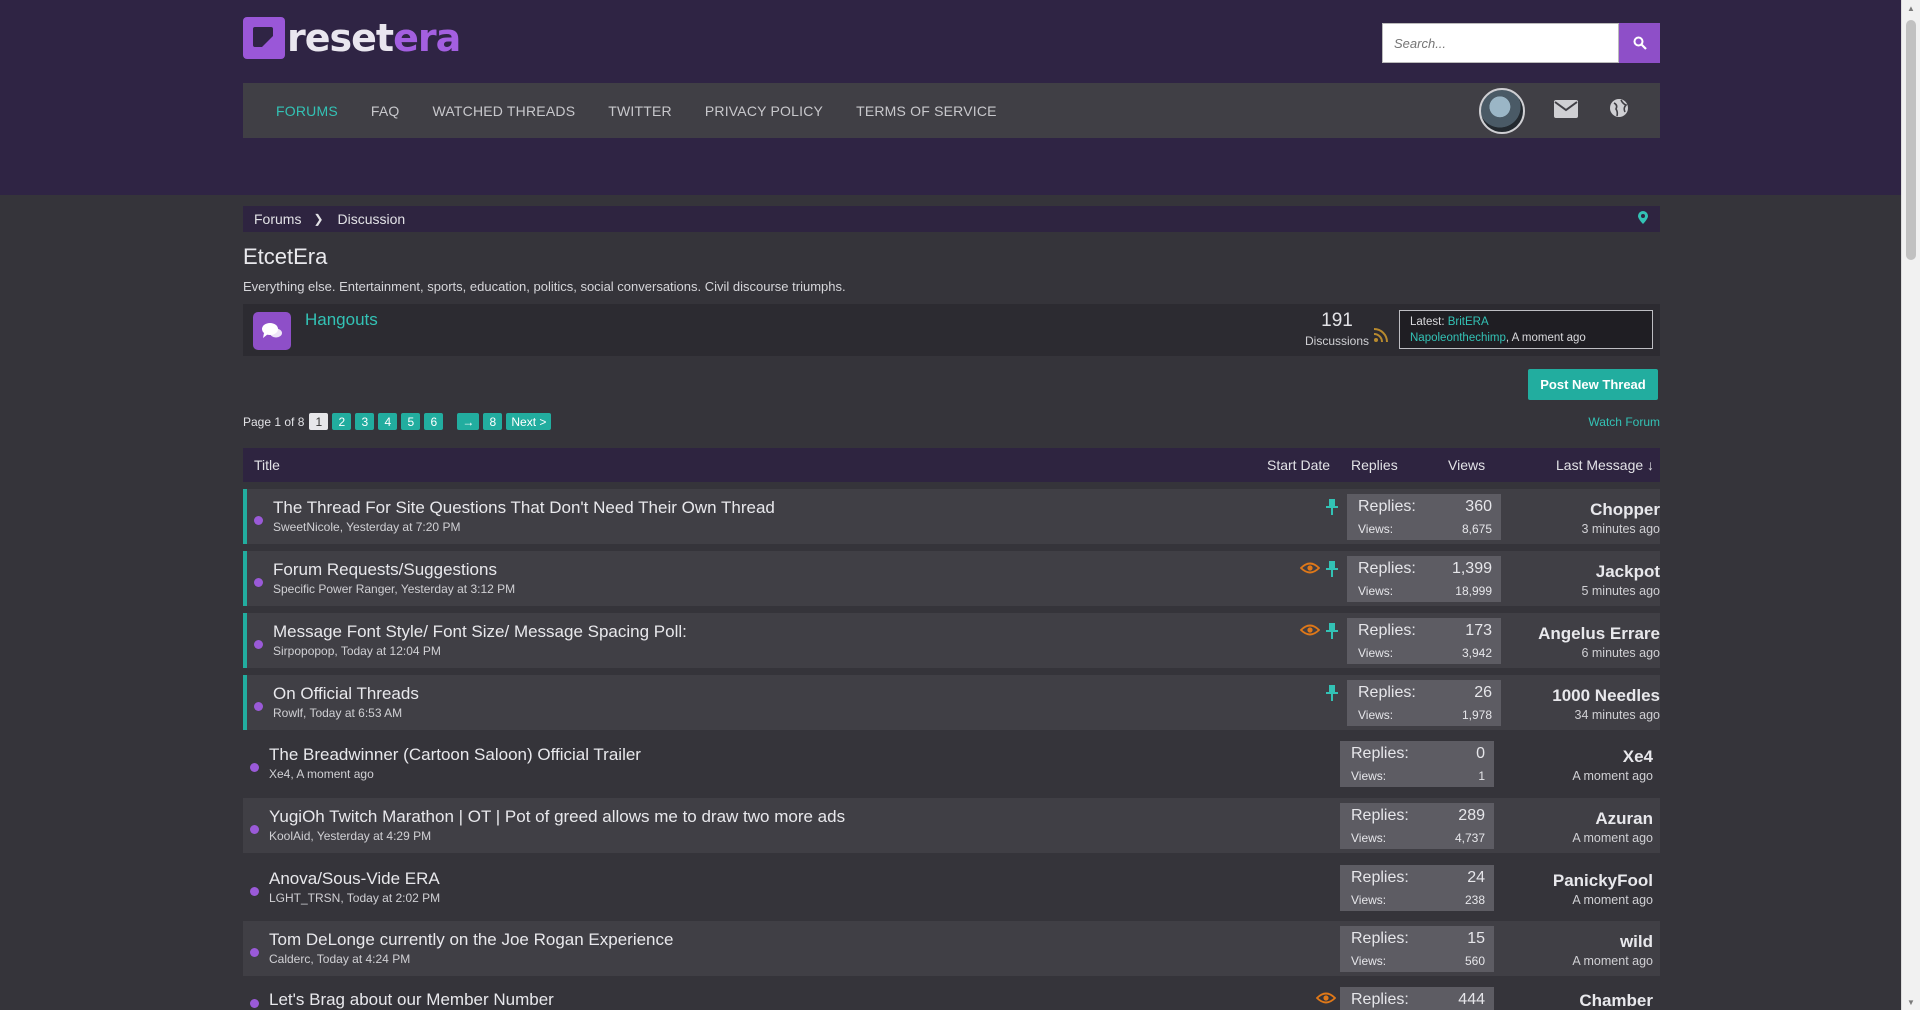 Image resolution: width=1920 pixels, height=1010 pixels. Describe the element at coordinates (1545, 338) in the screenshot. I see `latest-time: , A moment ago` at that location.